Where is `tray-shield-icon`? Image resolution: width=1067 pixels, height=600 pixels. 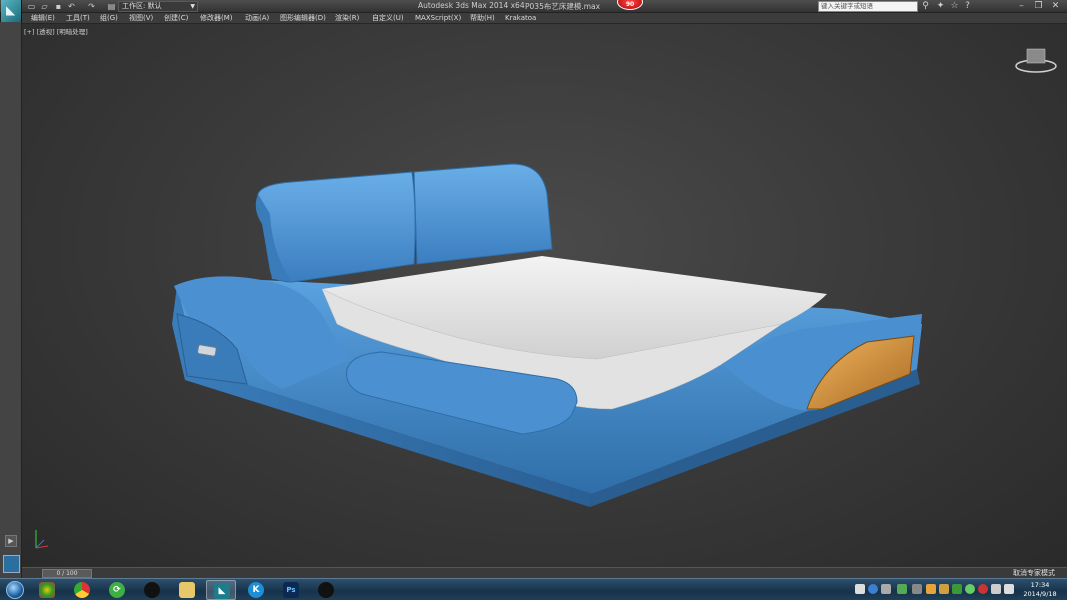
tray-shield-icon is located at coordinates (957, 589).